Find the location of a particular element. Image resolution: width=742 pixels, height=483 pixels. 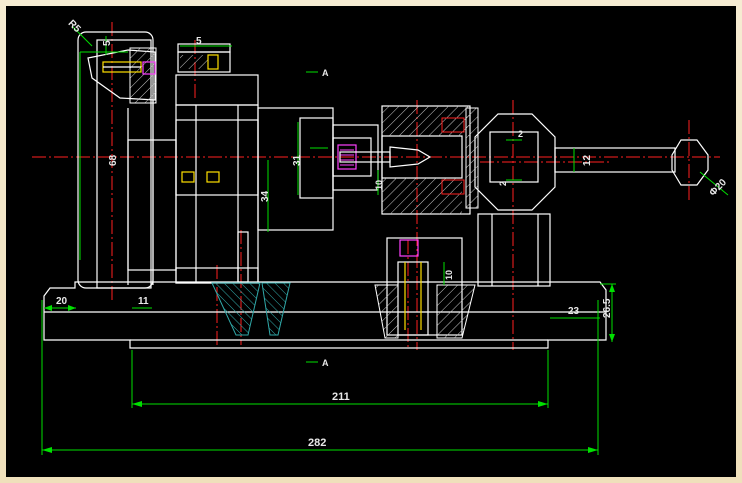

section-label-top: A is located at coordinates (325, 73).